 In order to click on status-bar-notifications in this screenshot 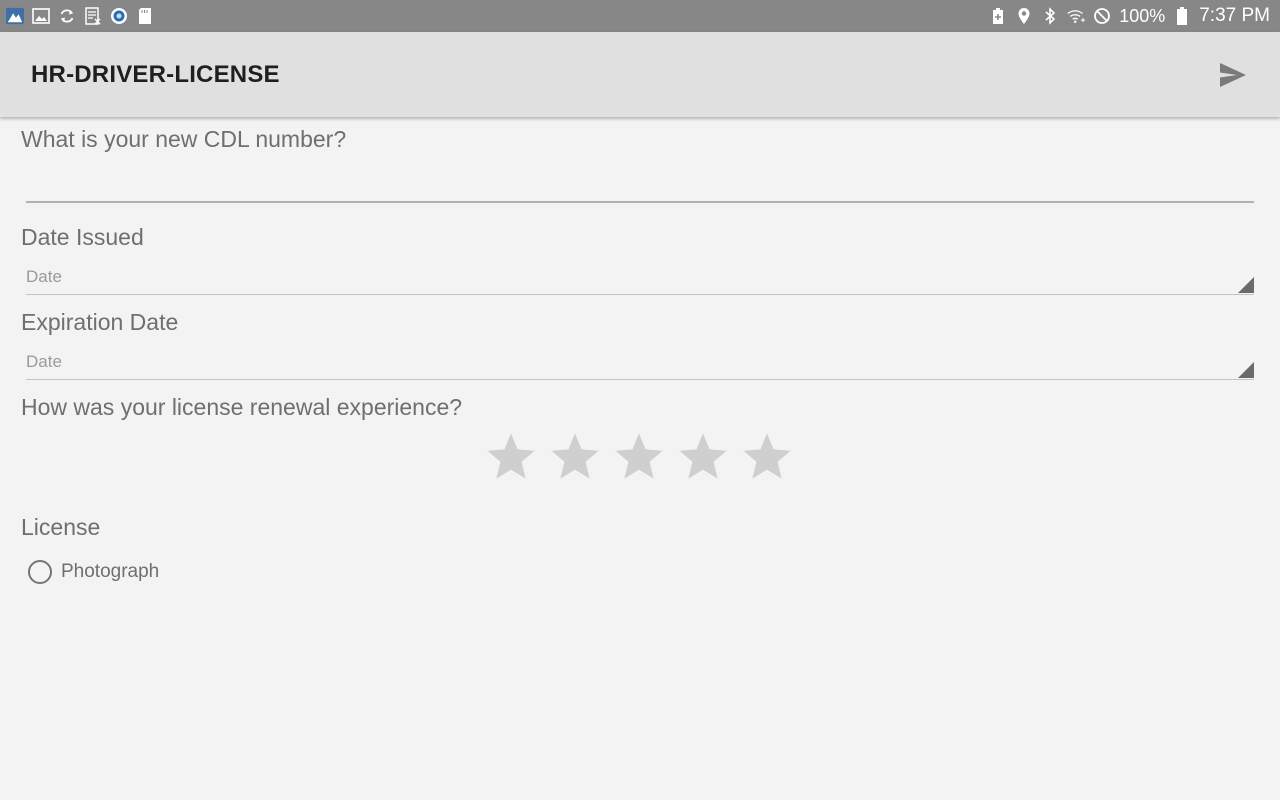, I will do `click(80, 16)`.